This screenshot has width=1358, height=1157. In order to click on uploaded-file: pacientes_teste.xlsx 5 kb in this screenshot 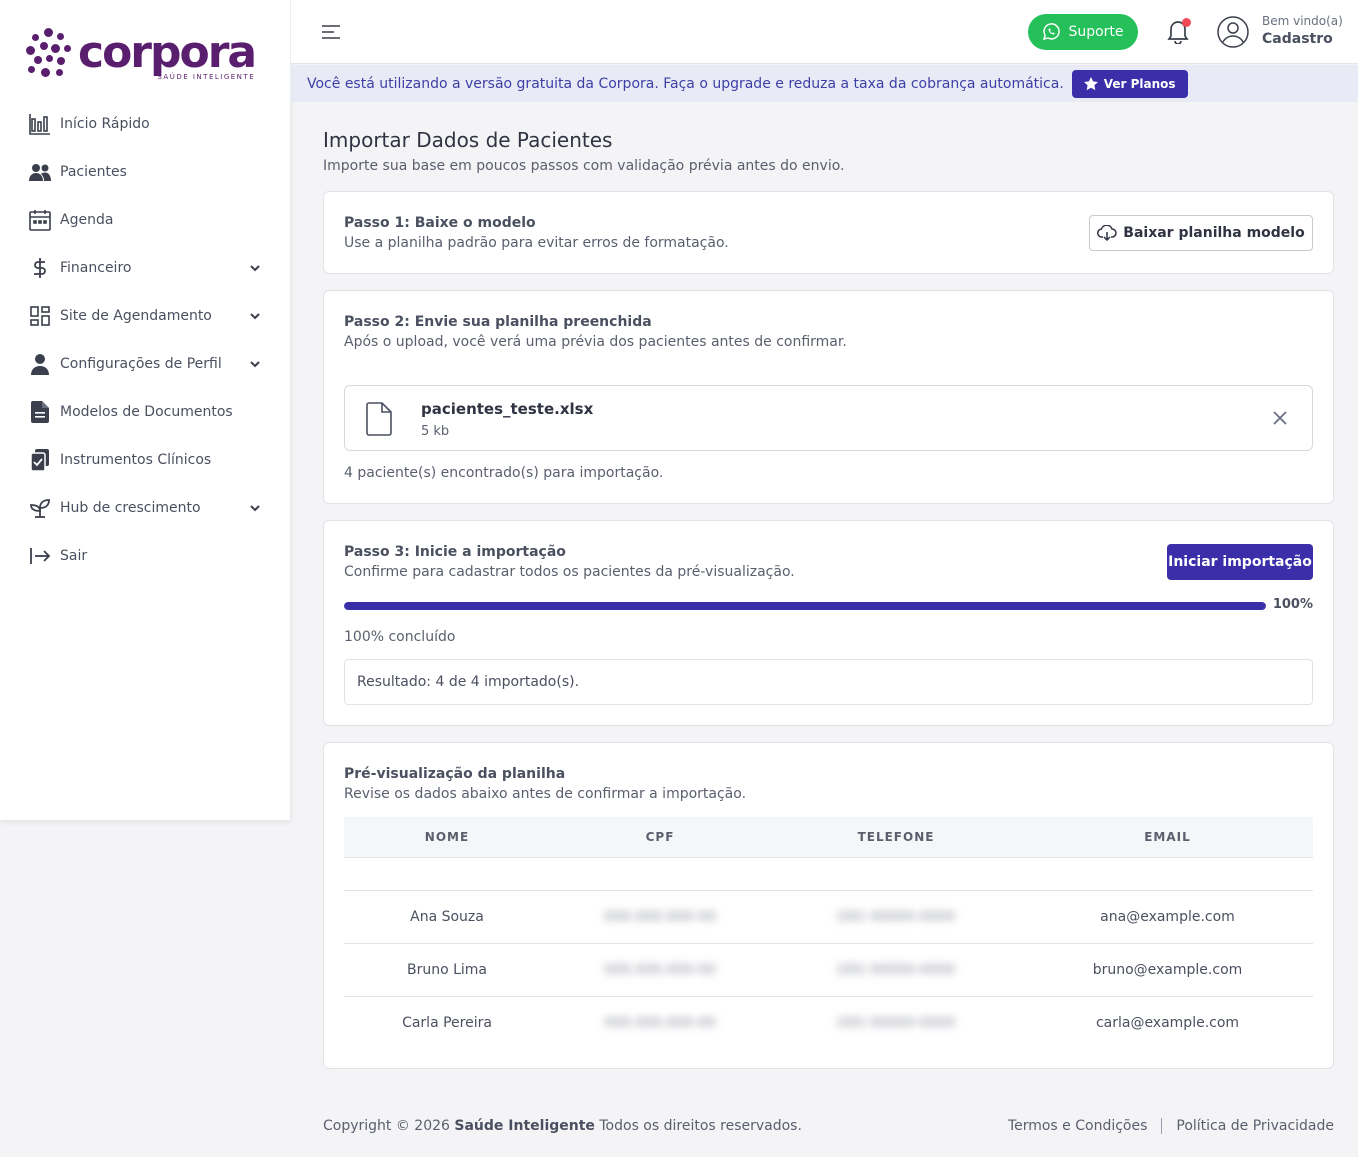, I will do `click(828, 418)`.